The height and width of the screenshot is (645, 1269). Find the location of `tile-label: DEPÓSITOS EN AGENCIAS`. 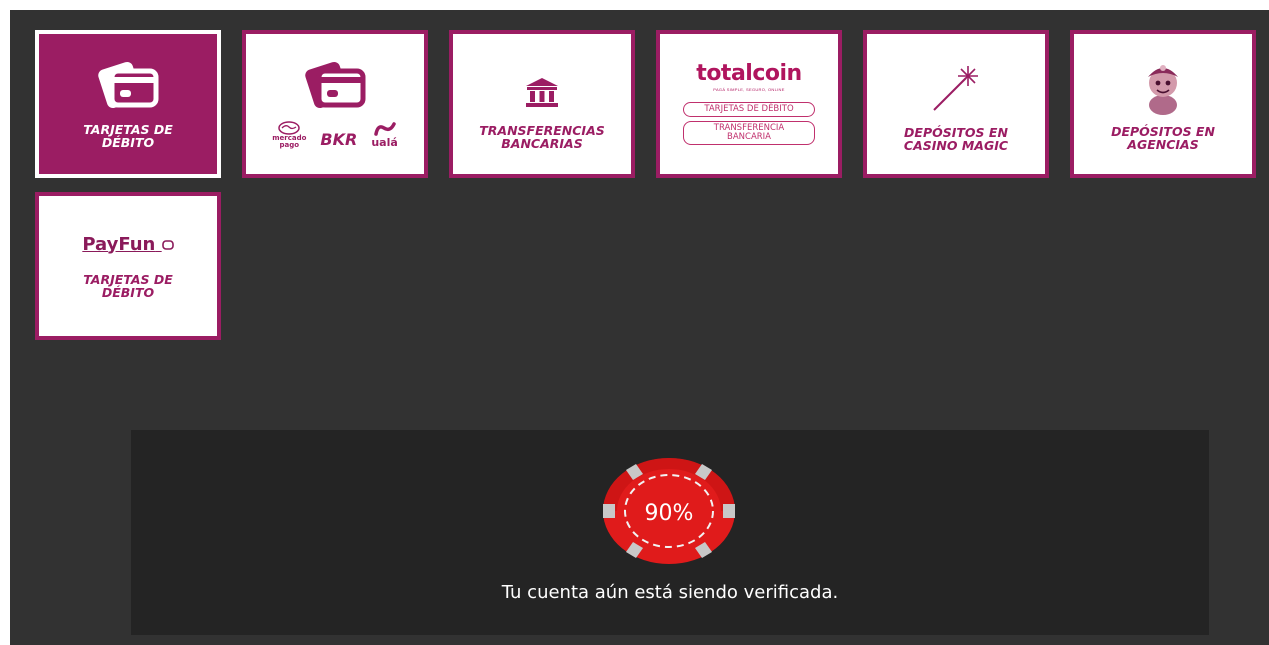

tile-label: DEPÓSITOS EN AGENCIAS is located at coordinates (1163, 138).